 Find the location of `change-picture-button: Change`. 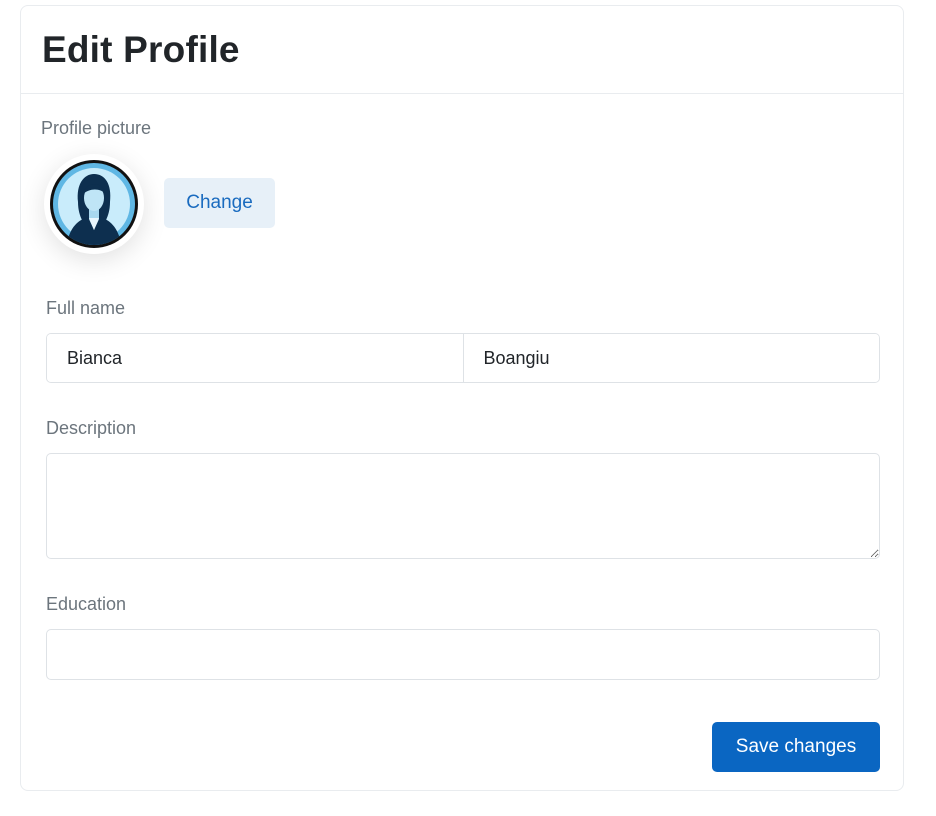

change-picture-button: Change is located at coordinates (219, 203).